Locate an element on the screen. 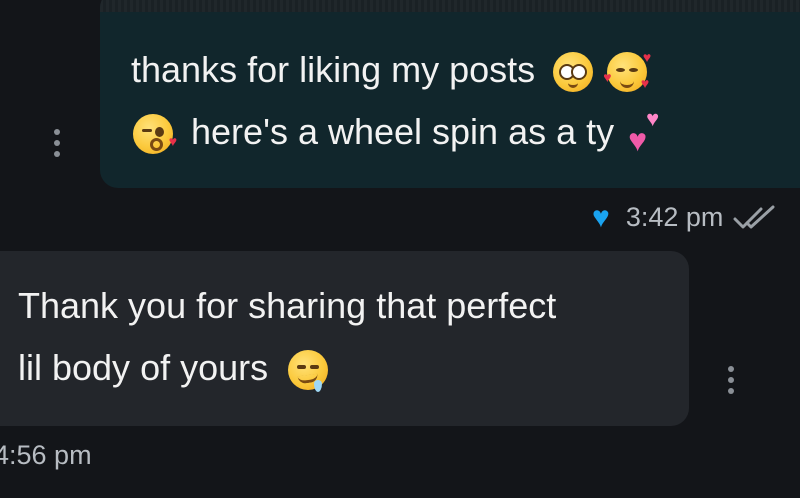  incoming-message-time: 4:56 pm is located at coordinates (46, 455).